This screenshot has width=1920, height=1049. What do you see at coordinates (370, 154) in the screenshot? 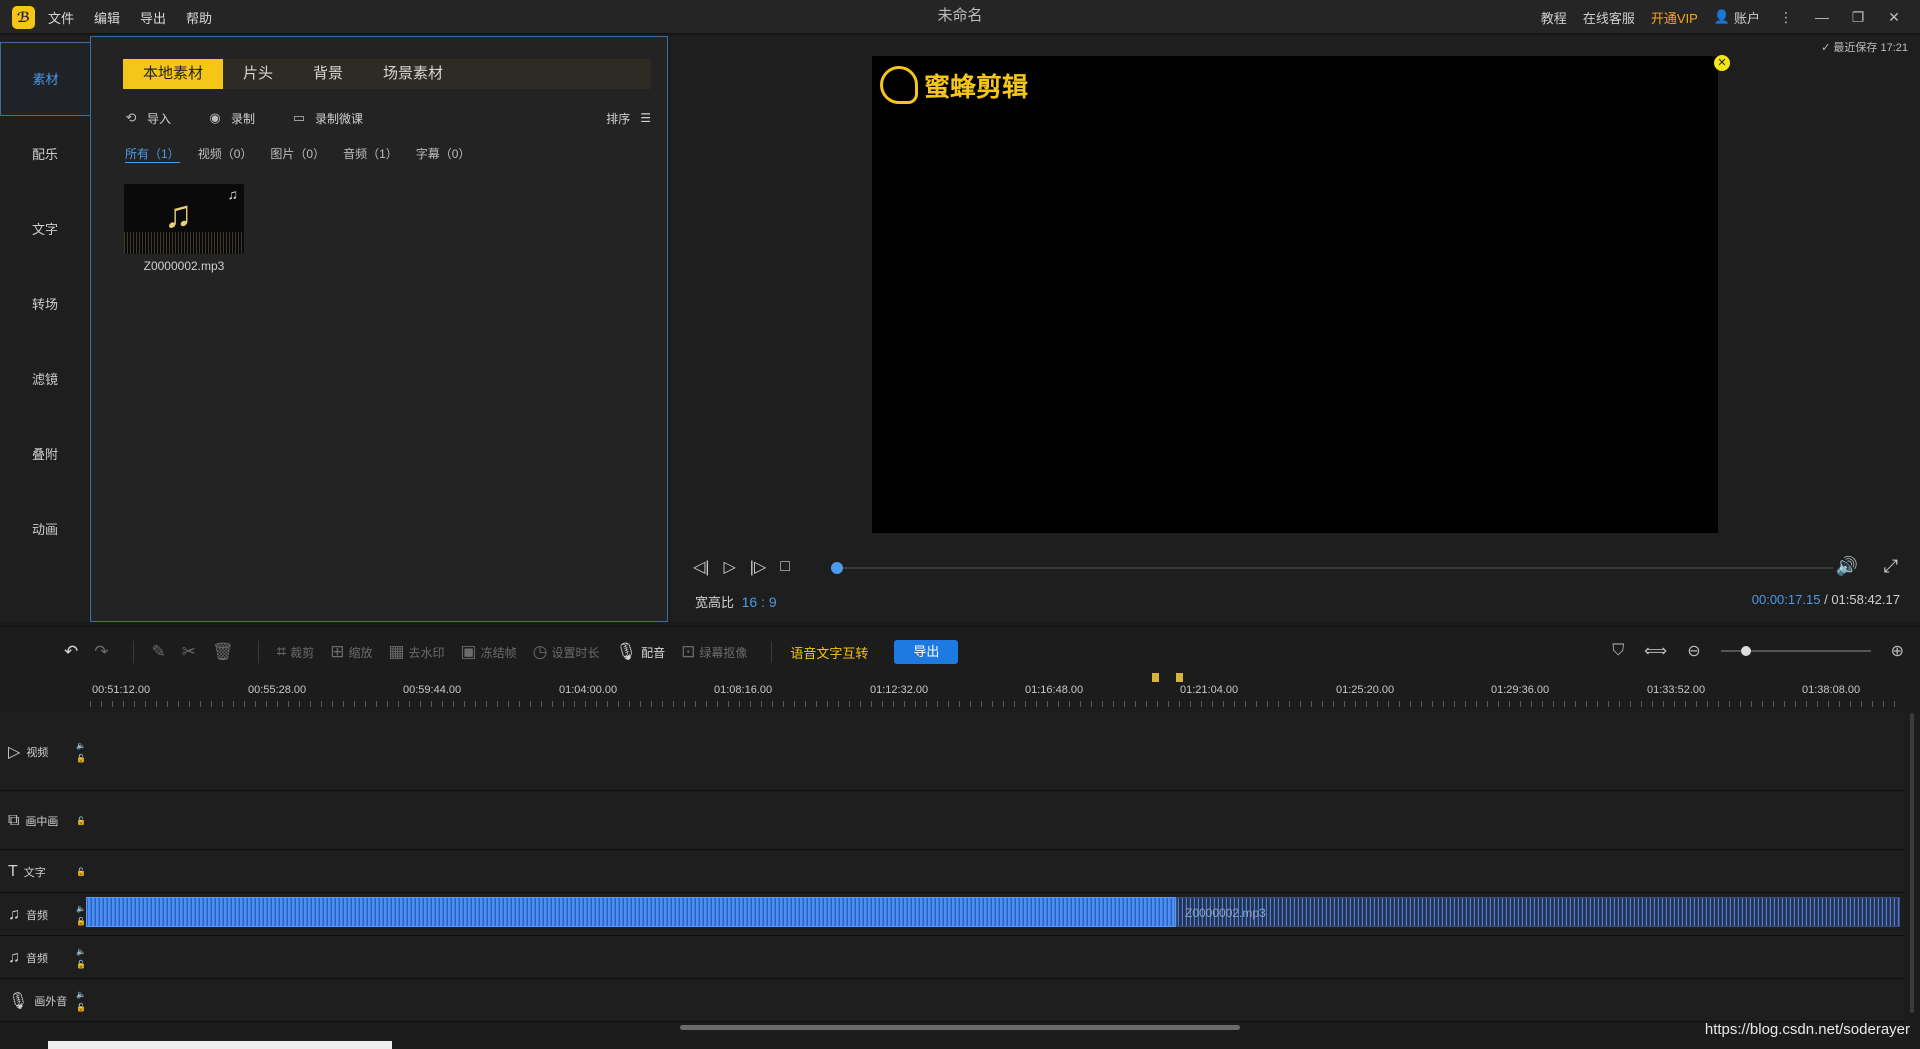
I see `filter-audio: 音频（1）` at bounding box center [370, 154].